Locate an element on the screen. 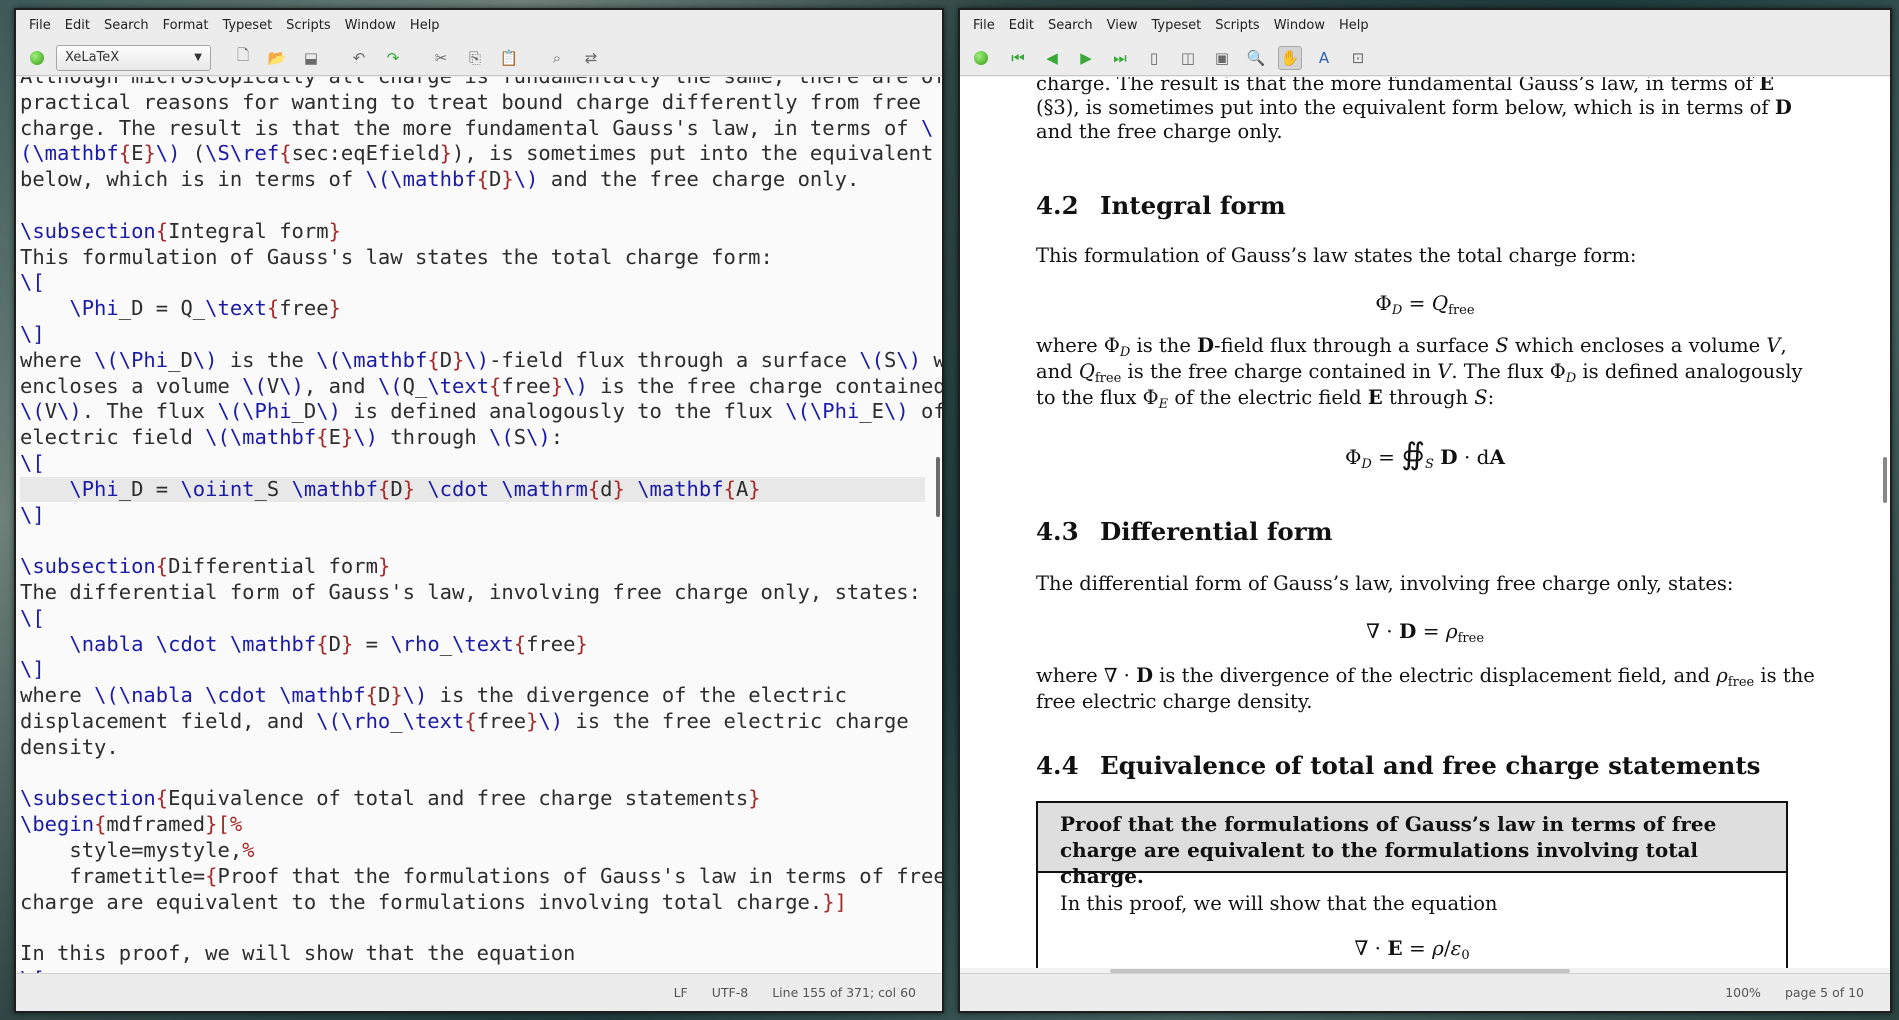  code-line: style=mystyle,% is located at coordinates (472, 850).